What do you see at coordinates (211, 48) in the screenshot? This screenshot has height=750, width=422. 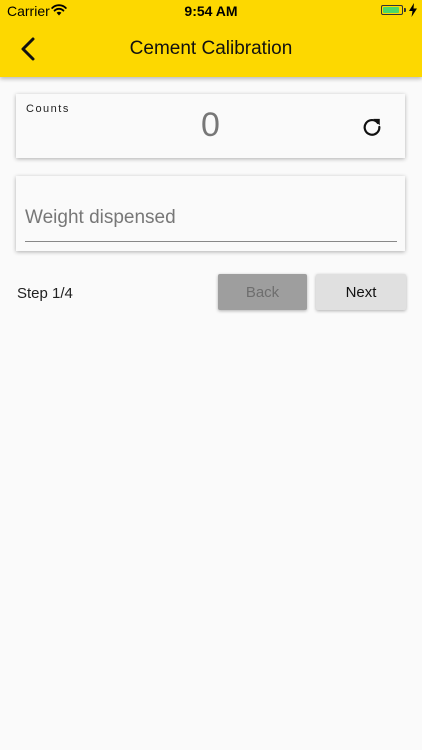 I see `page-title: Cement Calibration` at bounding box center [211, 48].